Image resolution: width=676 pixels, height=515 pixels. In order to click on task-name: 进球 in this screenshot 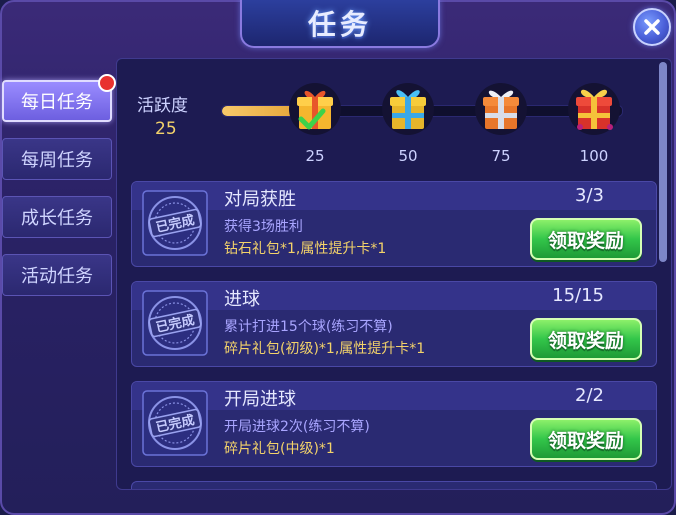, I will do `click(242, 299)`.